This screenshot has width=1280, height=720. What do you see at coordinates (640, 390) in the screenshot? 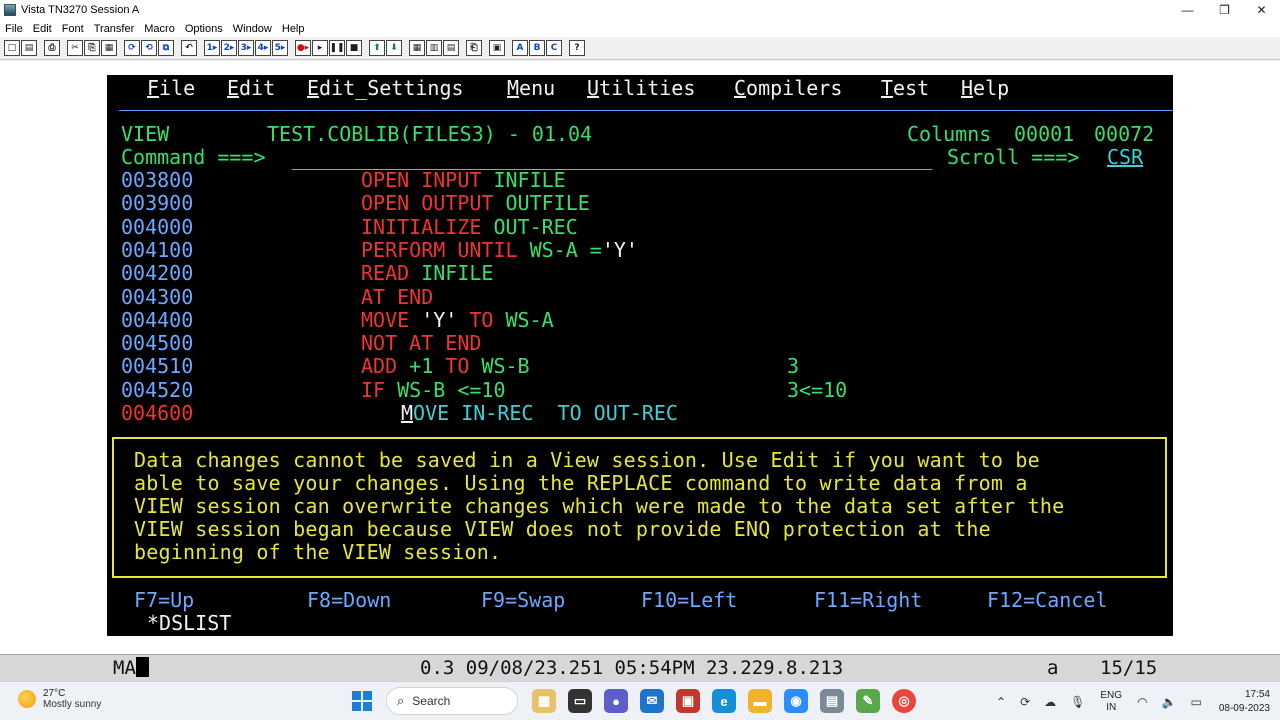
I see `code-line: 004520 IF WS-B <=10 3<=10` at bounding box center [640, 390].